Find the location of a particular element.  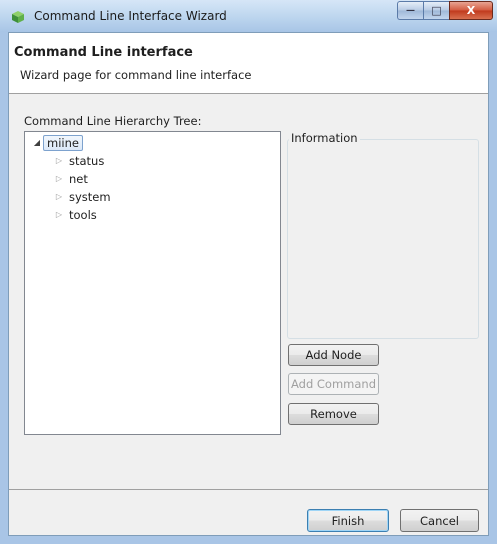

page-description: Wizard page for command line interface is located at coordinates (136, 75).